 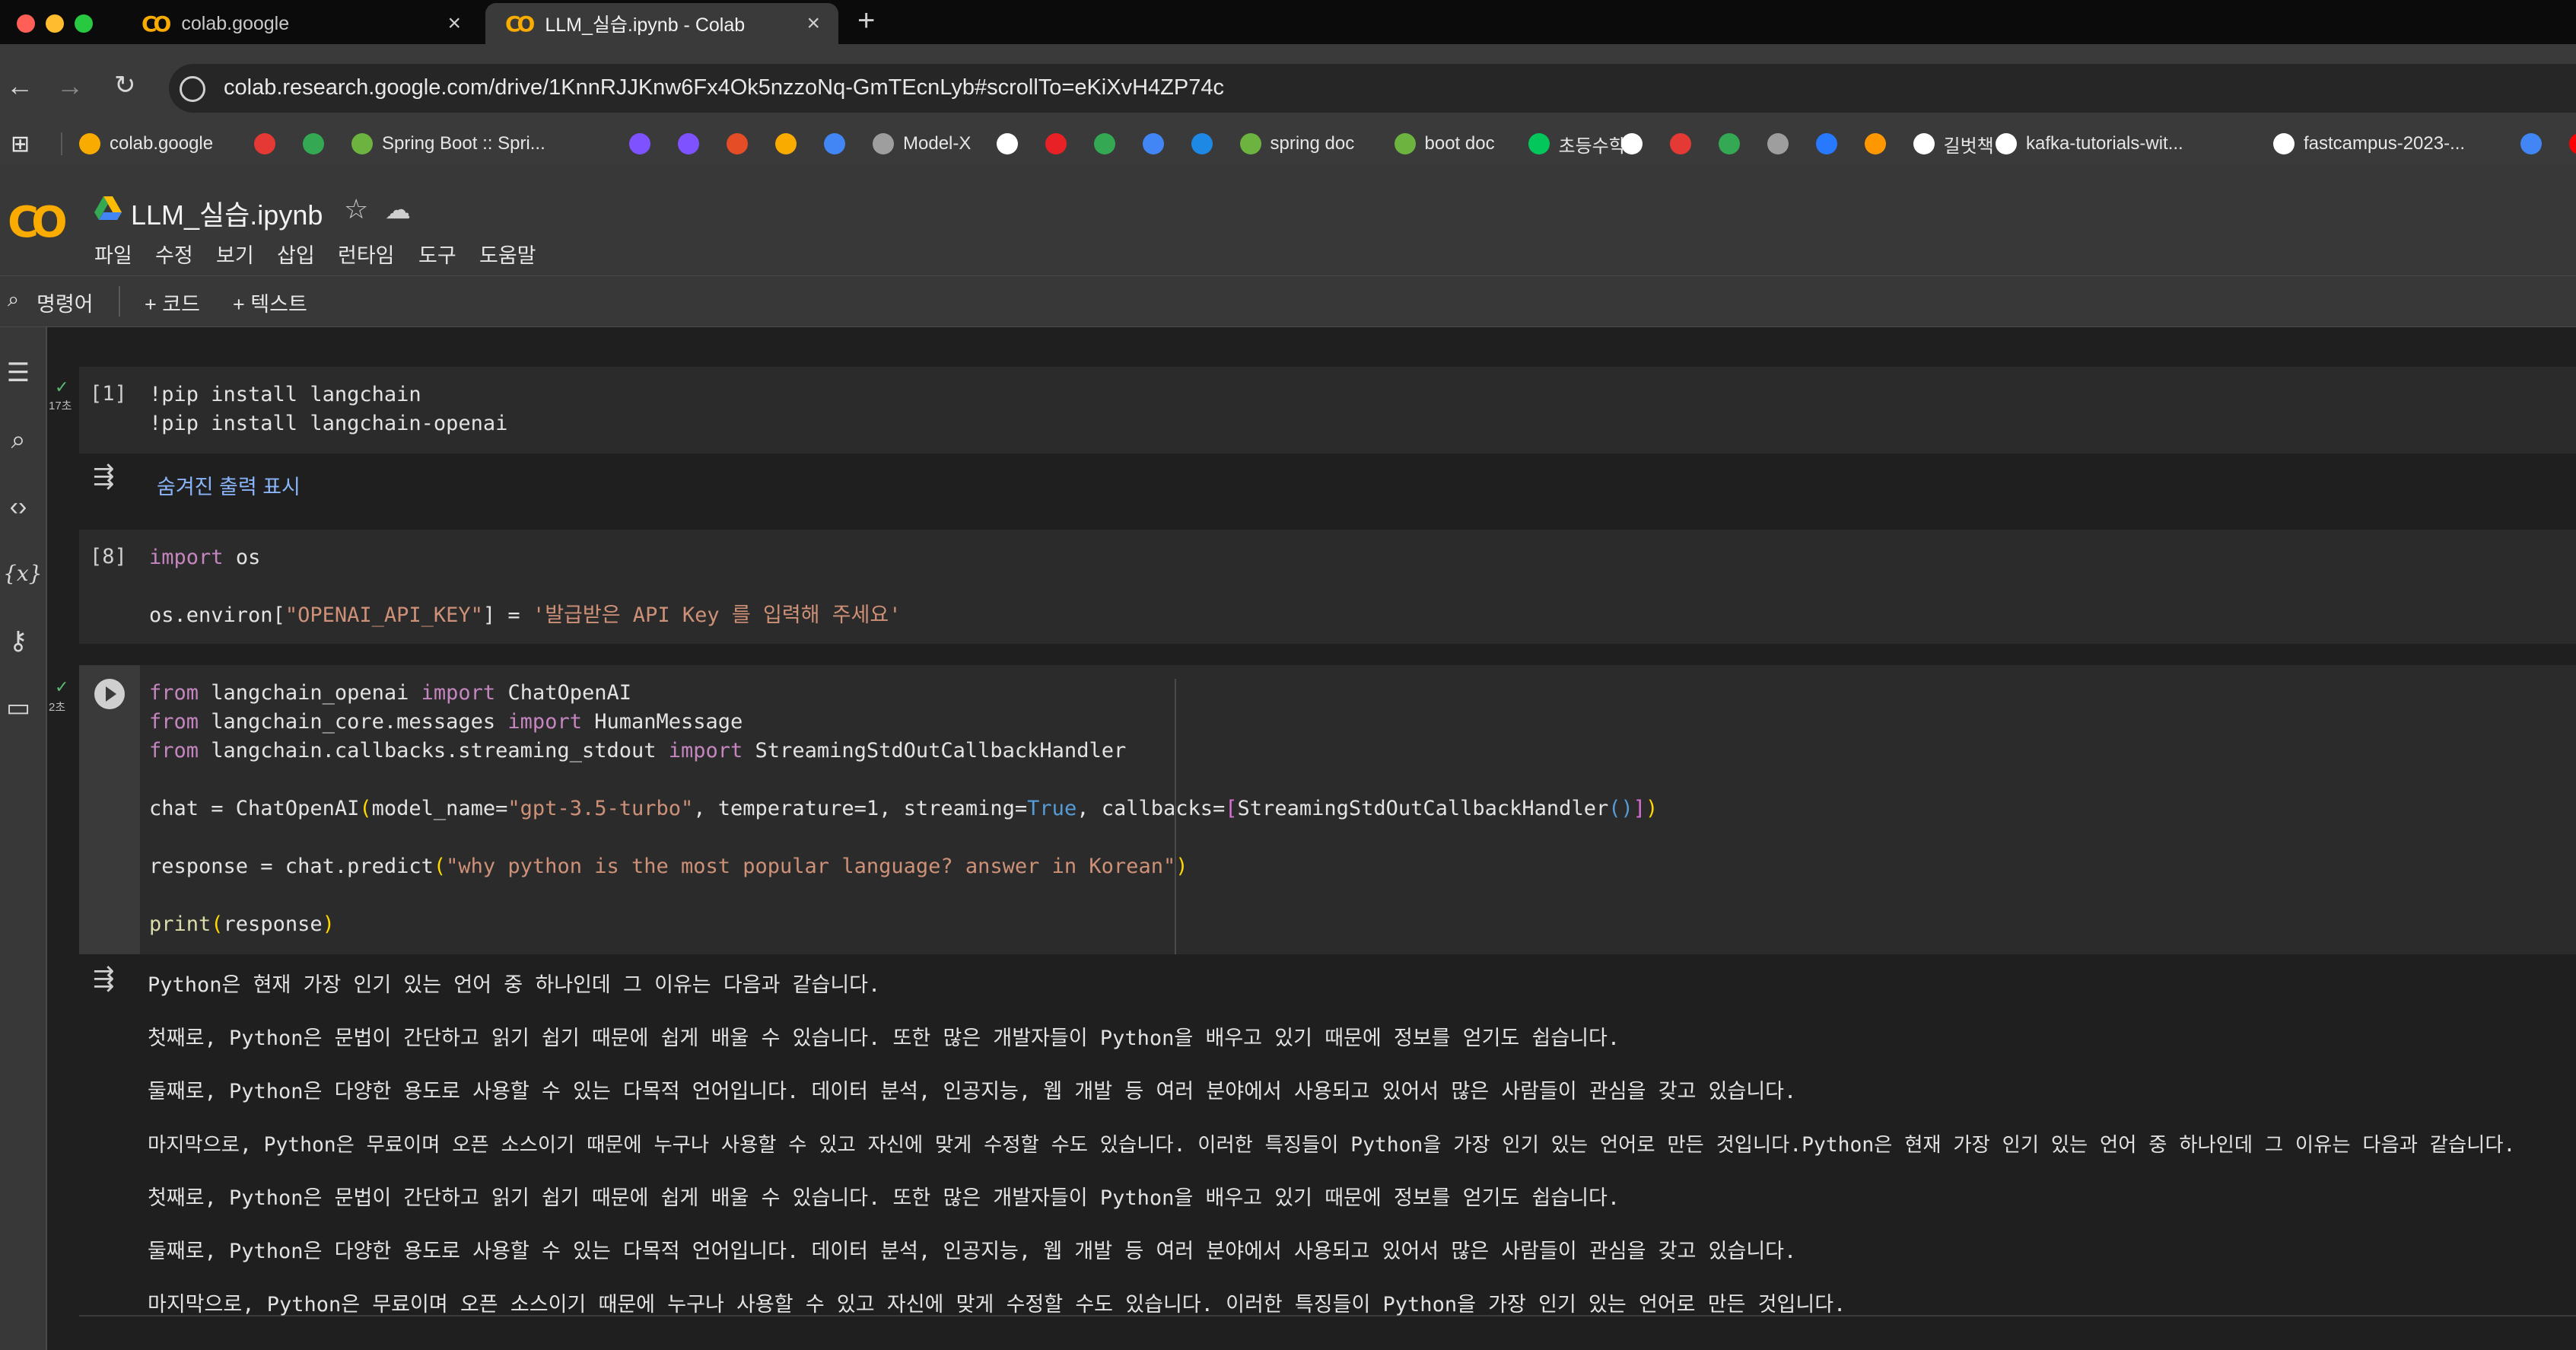 I want to click on menu-file: 파일, so click(x=113, y=254).